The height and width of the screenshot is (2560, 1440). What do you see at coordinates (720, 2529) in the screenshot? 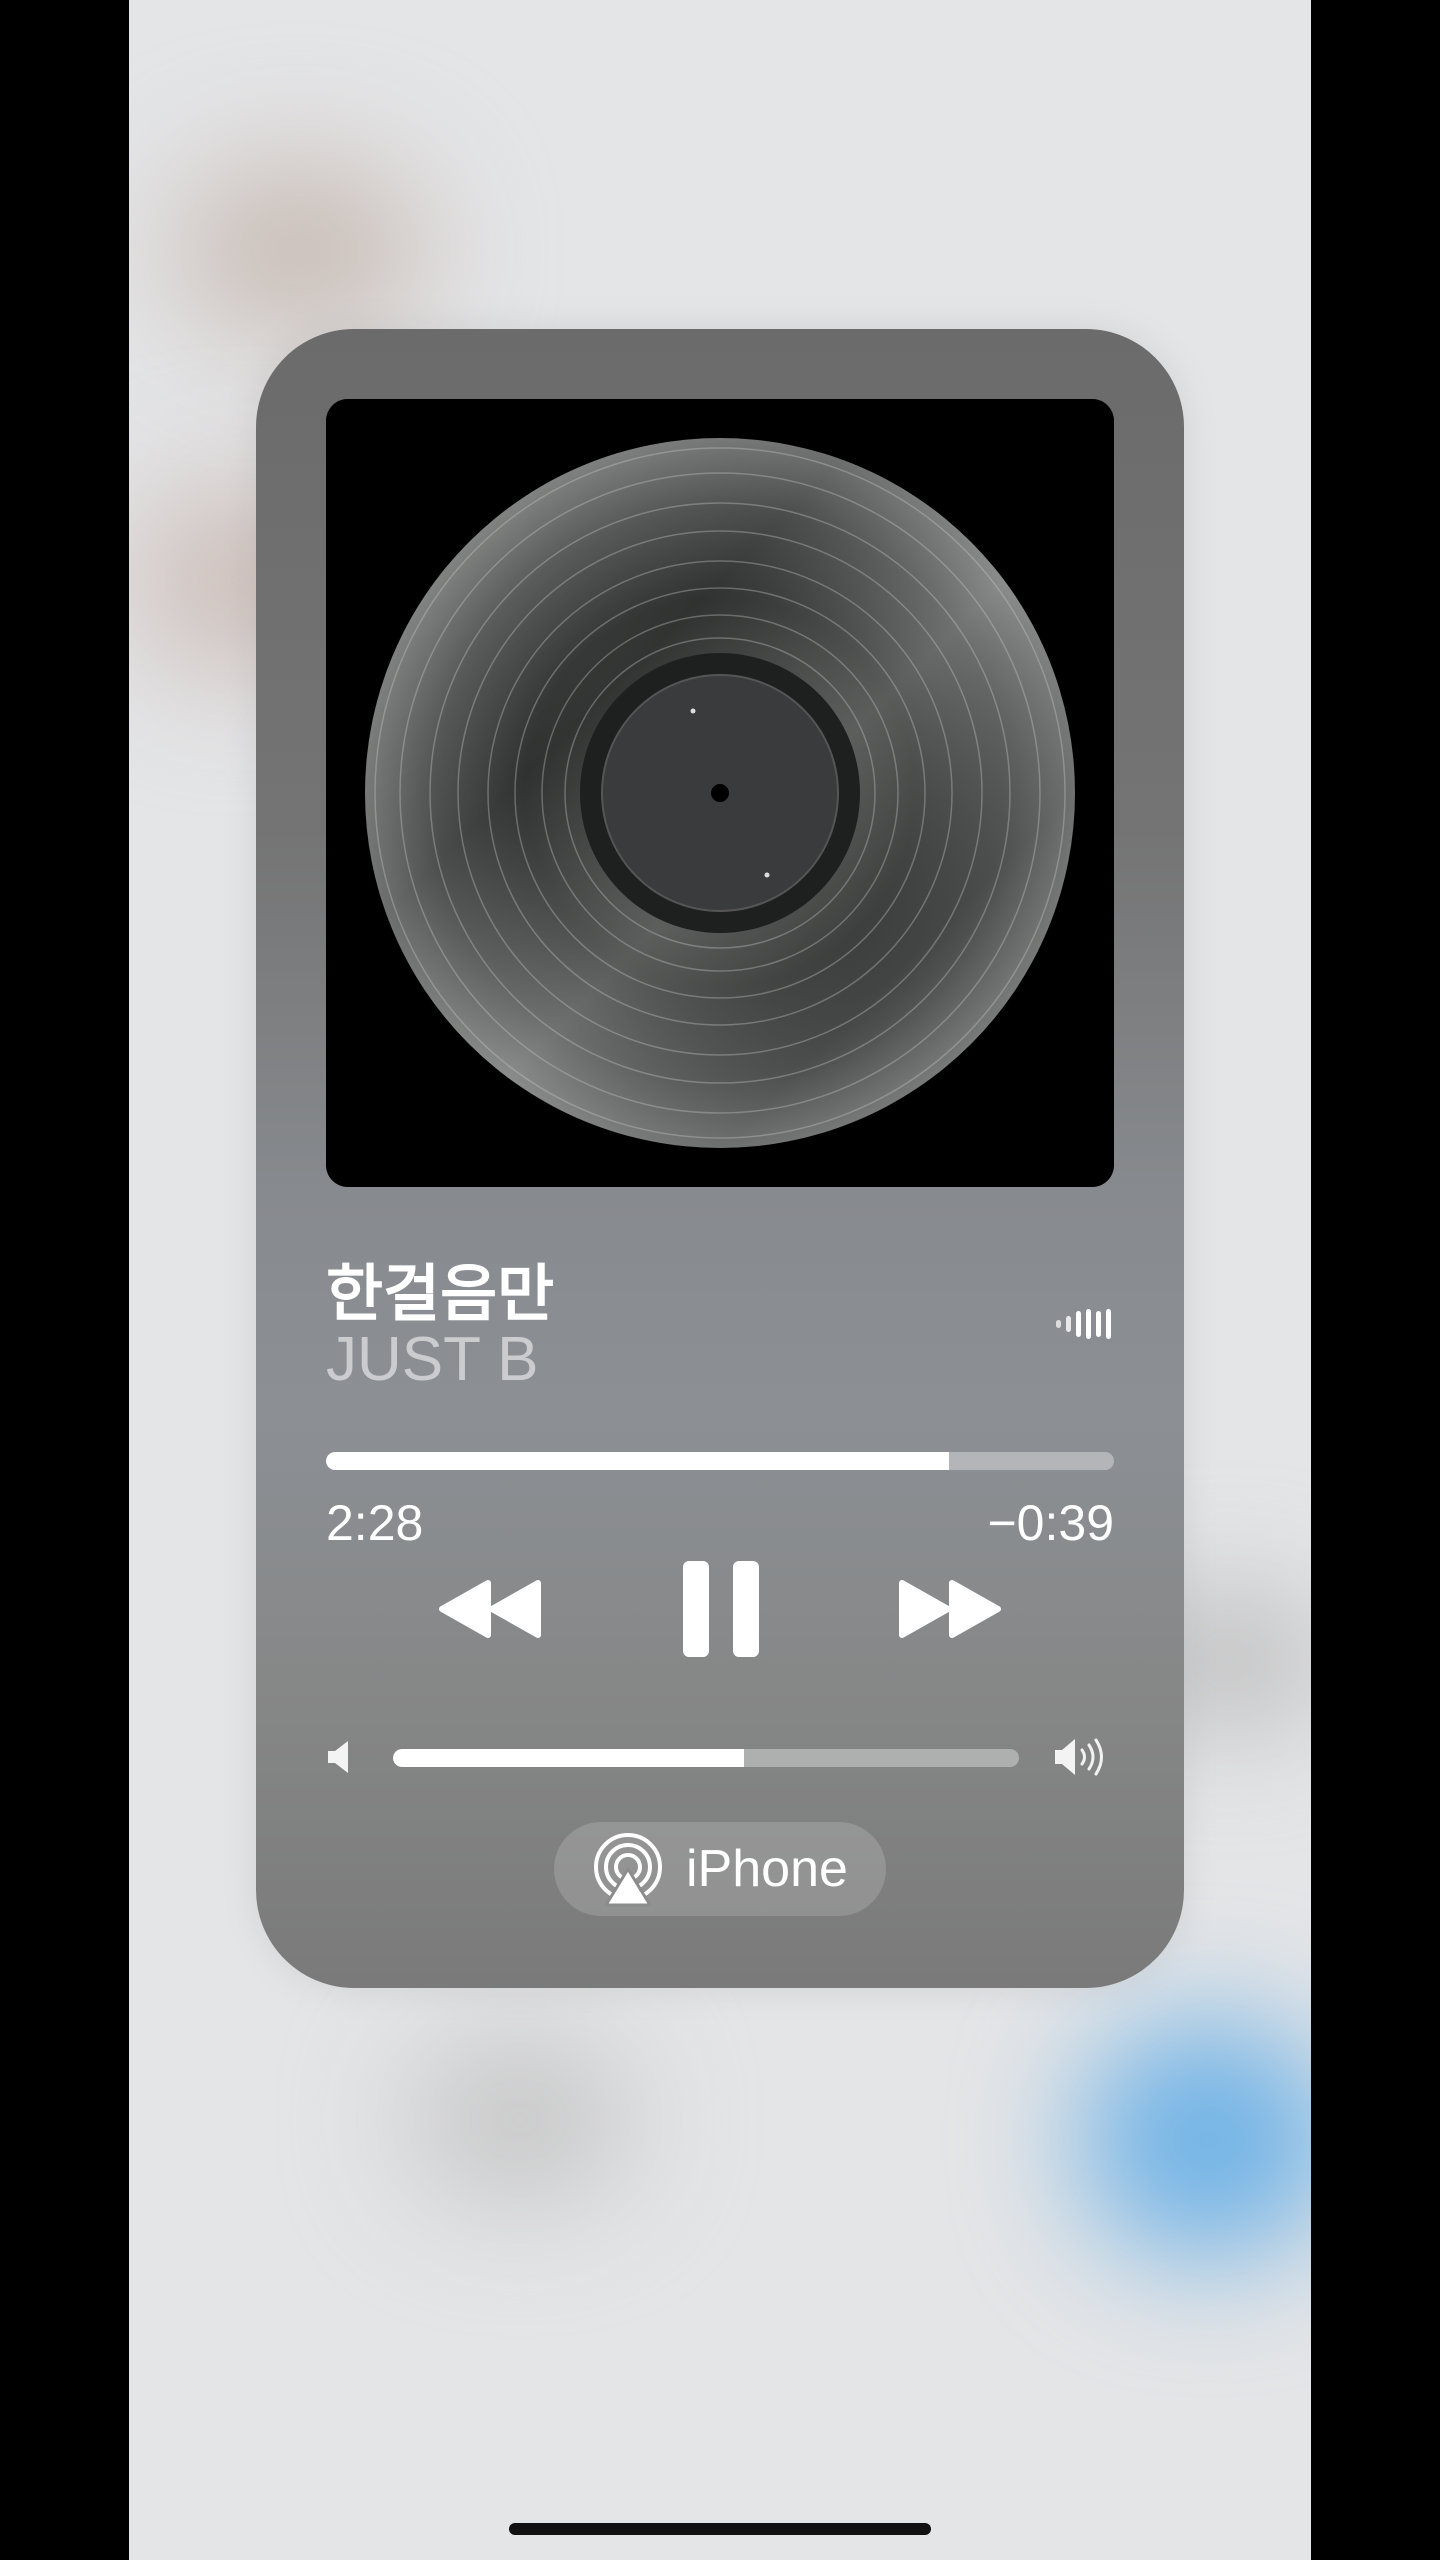
I see `home-indicator` at bounding box center [720, 2529].